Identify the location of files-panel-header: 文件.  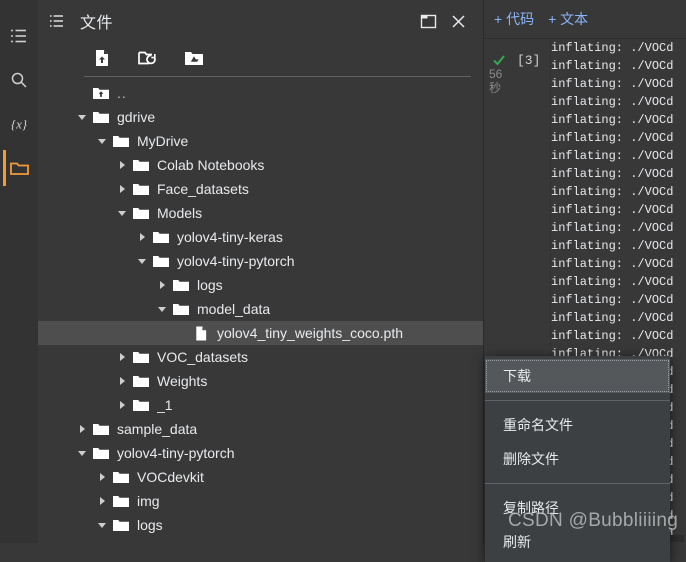
(260, 21).